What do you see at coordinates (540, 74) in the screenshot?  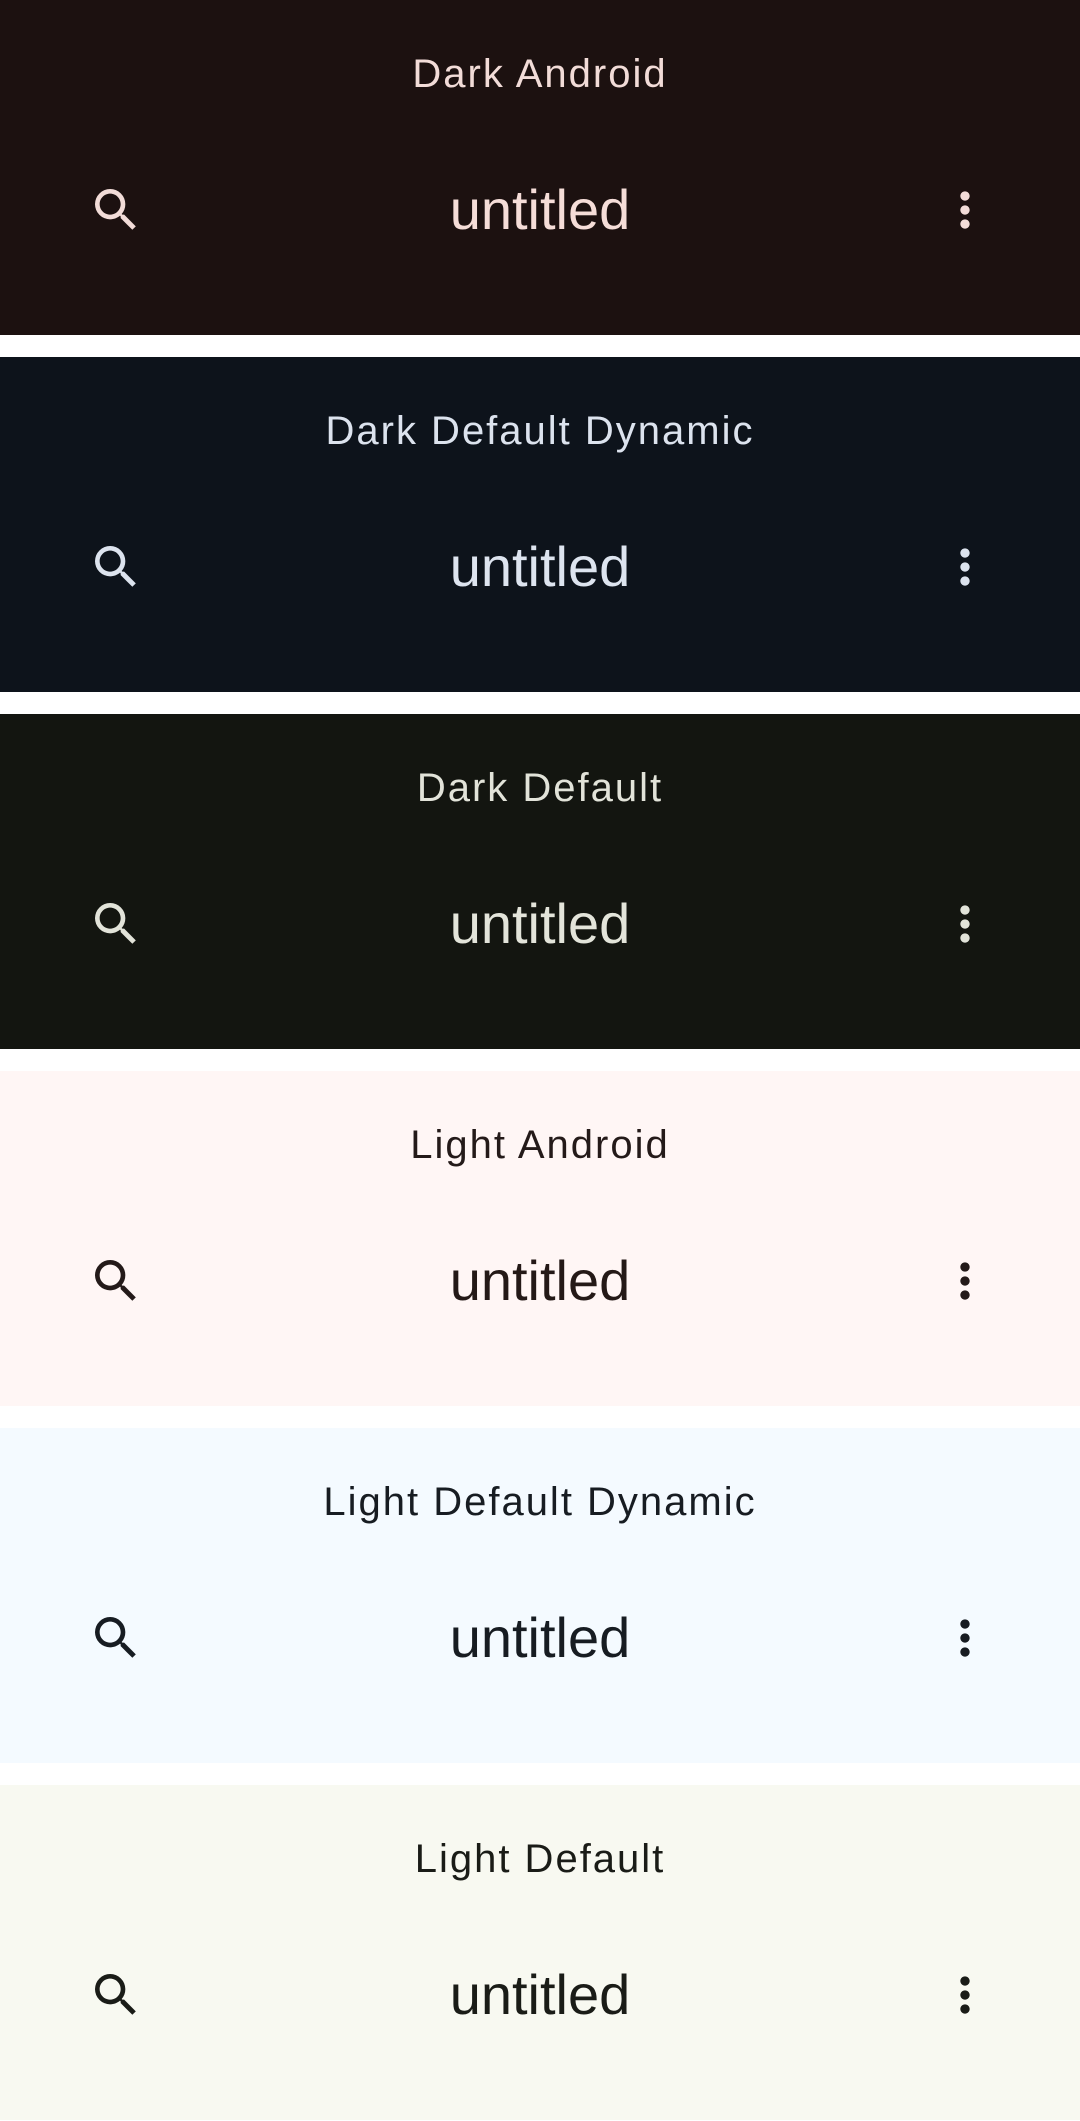 I see `theme-label: Dark Android` at bounding box center [540, 74].